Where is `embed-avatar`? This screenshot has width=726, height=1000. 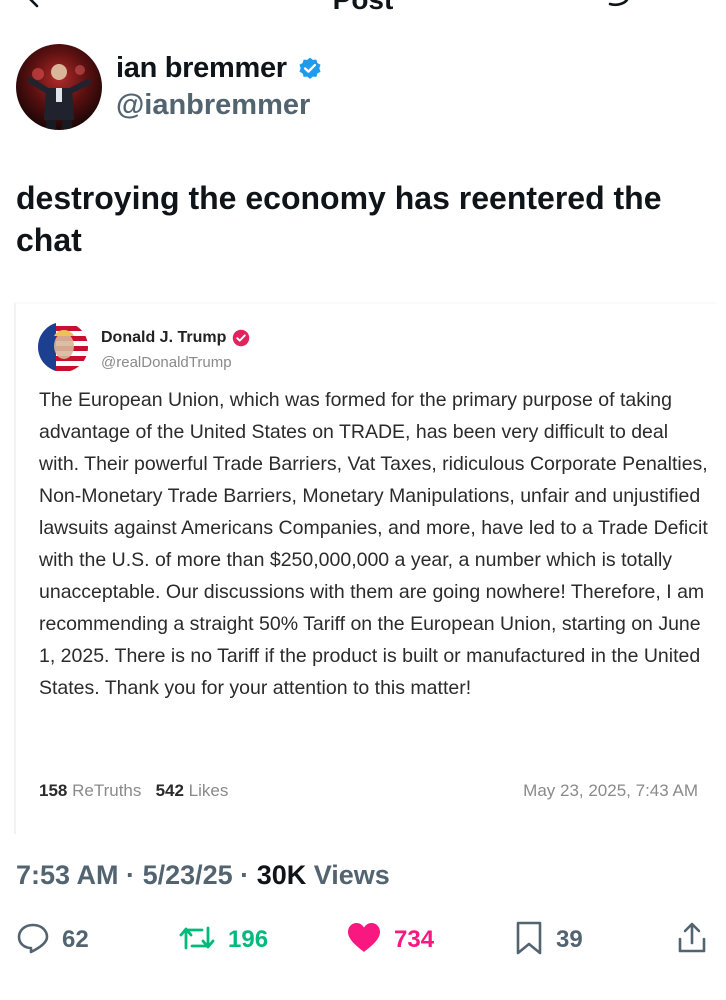 embed-avatar is located at coordinates (63, 347).